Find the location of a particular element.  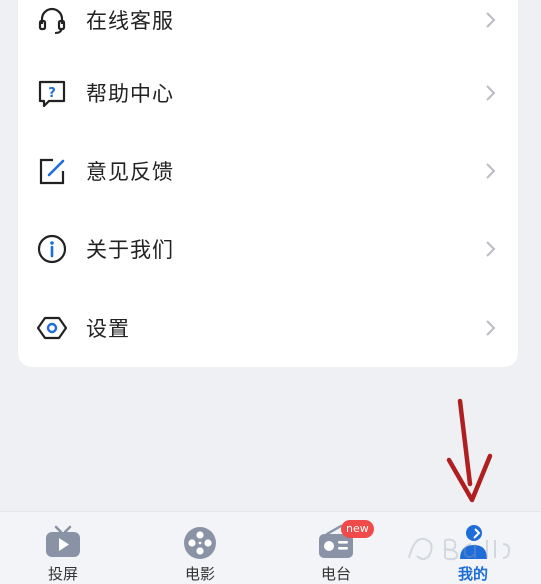

menu-item-label: 帮助中心 is located at coordinates (130, 93).